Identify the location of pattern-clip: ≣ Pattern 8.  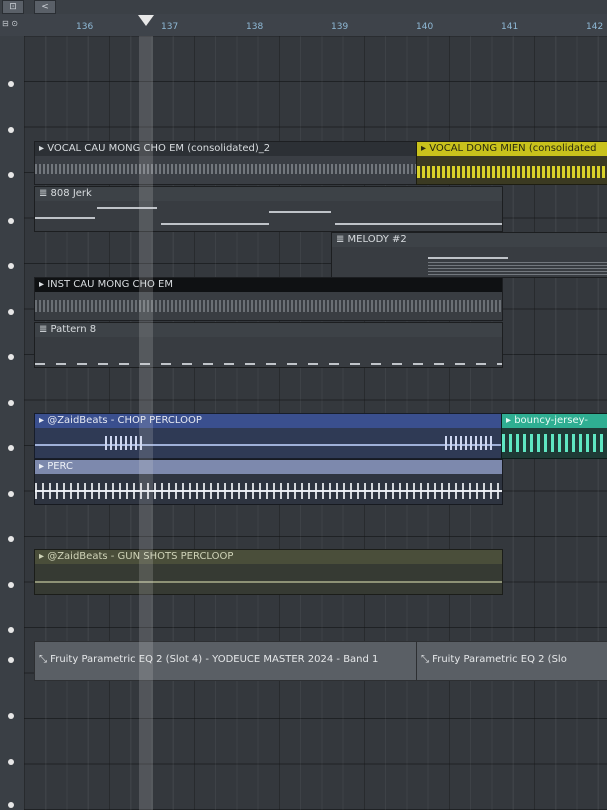
(268, 345).